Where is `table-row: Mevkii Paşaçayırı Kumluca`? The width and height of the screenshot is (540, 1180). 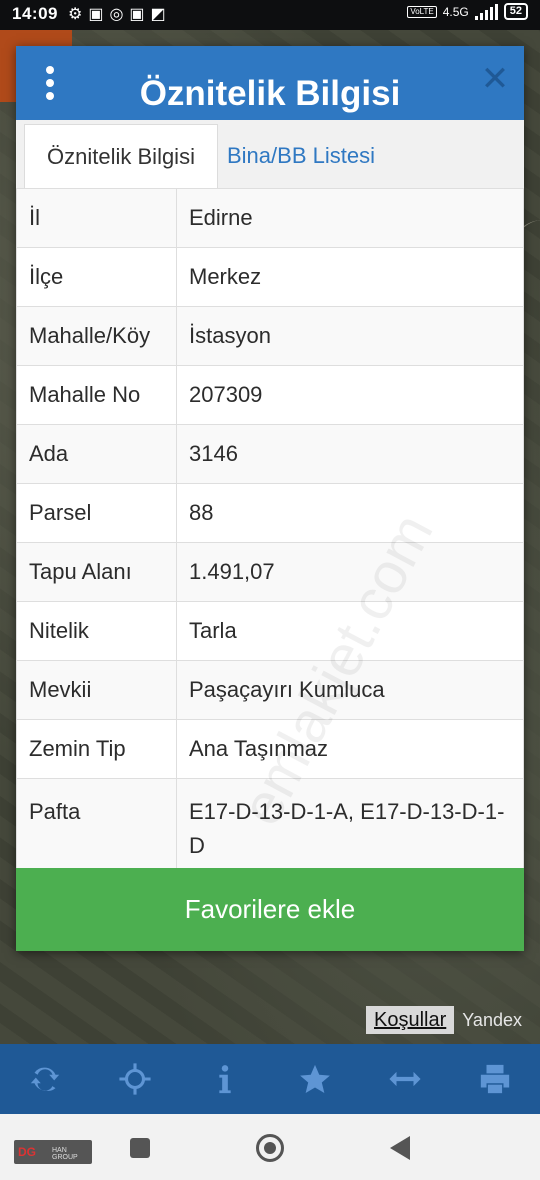
table-row: Mevkii Paşaçayırı Kumluca is located at coordinates (270, 690).